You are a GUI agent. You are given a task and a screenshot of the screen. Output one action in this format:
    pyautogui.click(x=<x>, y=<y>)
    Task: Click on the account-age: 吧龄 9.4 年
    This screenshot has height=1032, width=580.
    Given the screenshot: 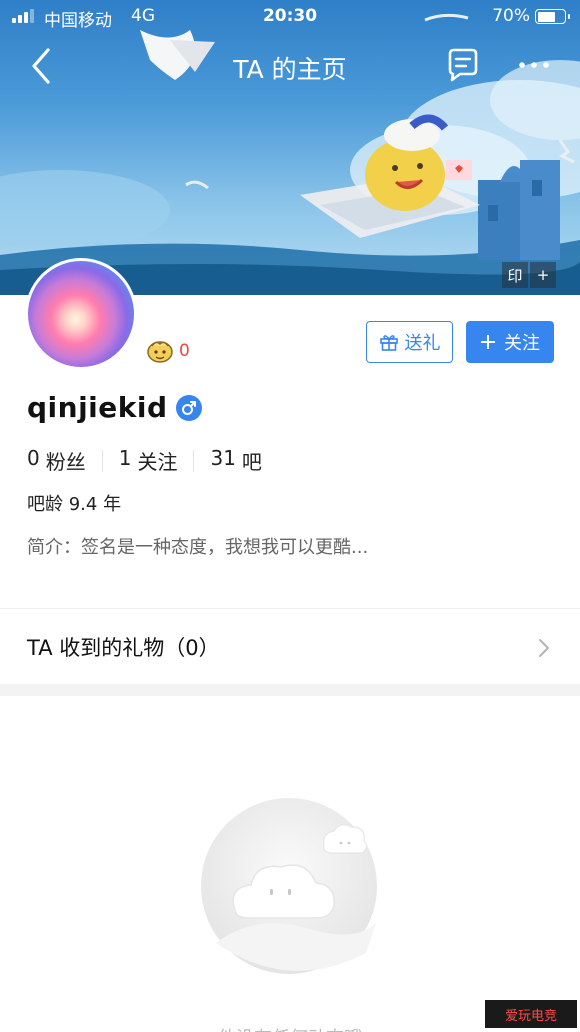 What is the action you would take?
    pyautogui.click(x=74, y=504)
    